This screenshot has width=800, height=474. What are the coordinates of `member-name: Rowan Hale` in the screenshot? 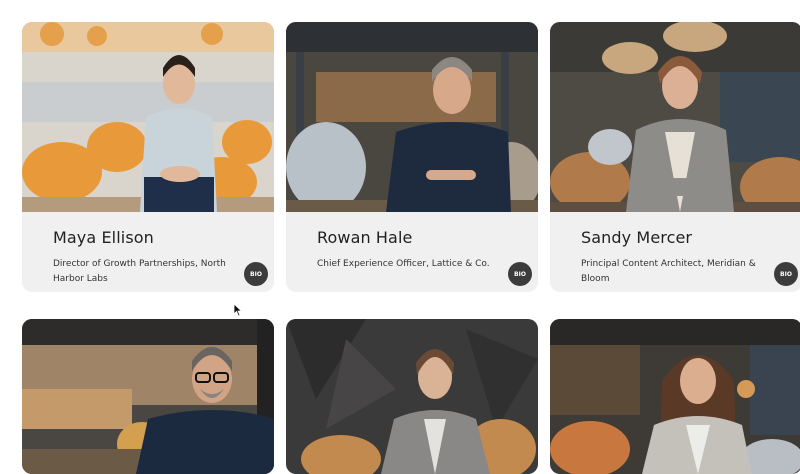 It's located at (365, 237).